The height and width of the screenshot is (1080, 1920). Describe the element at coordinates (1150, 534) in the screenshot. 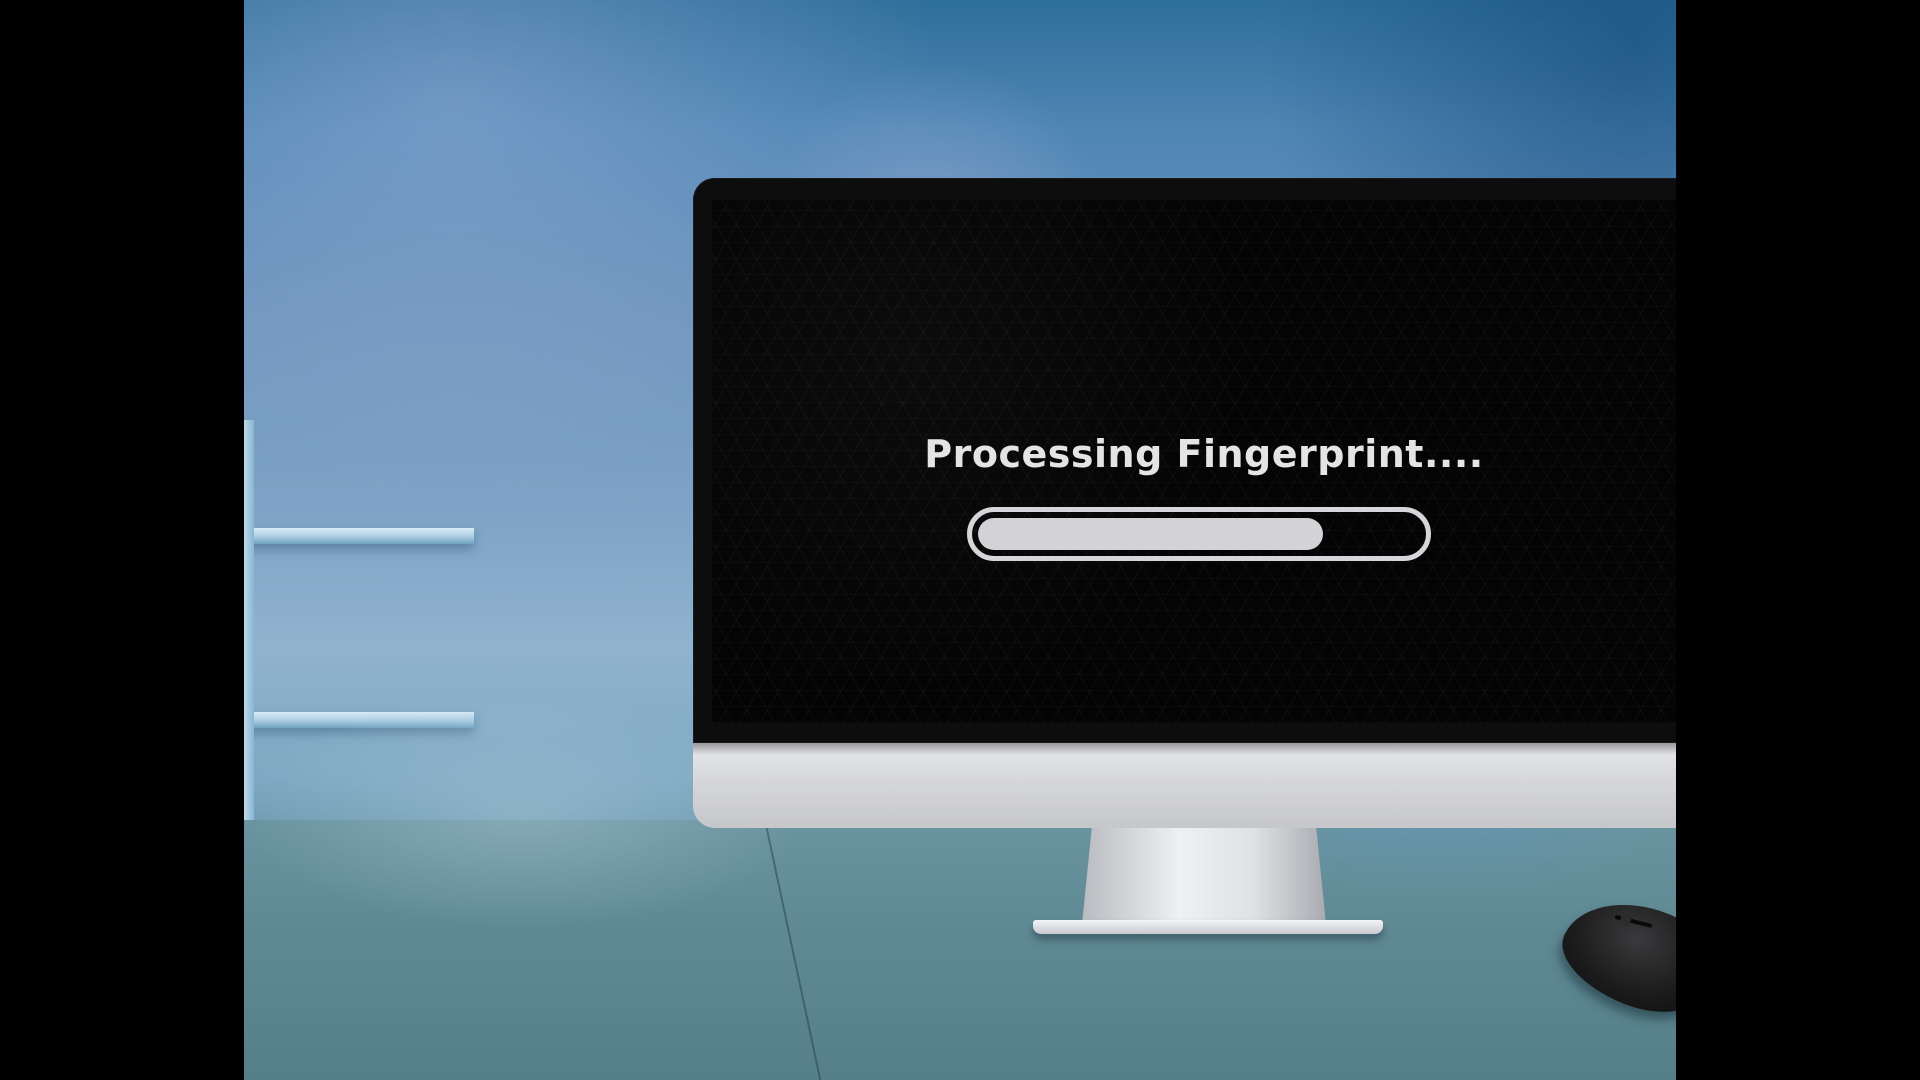

I see `progress-bar-fill` at that location.